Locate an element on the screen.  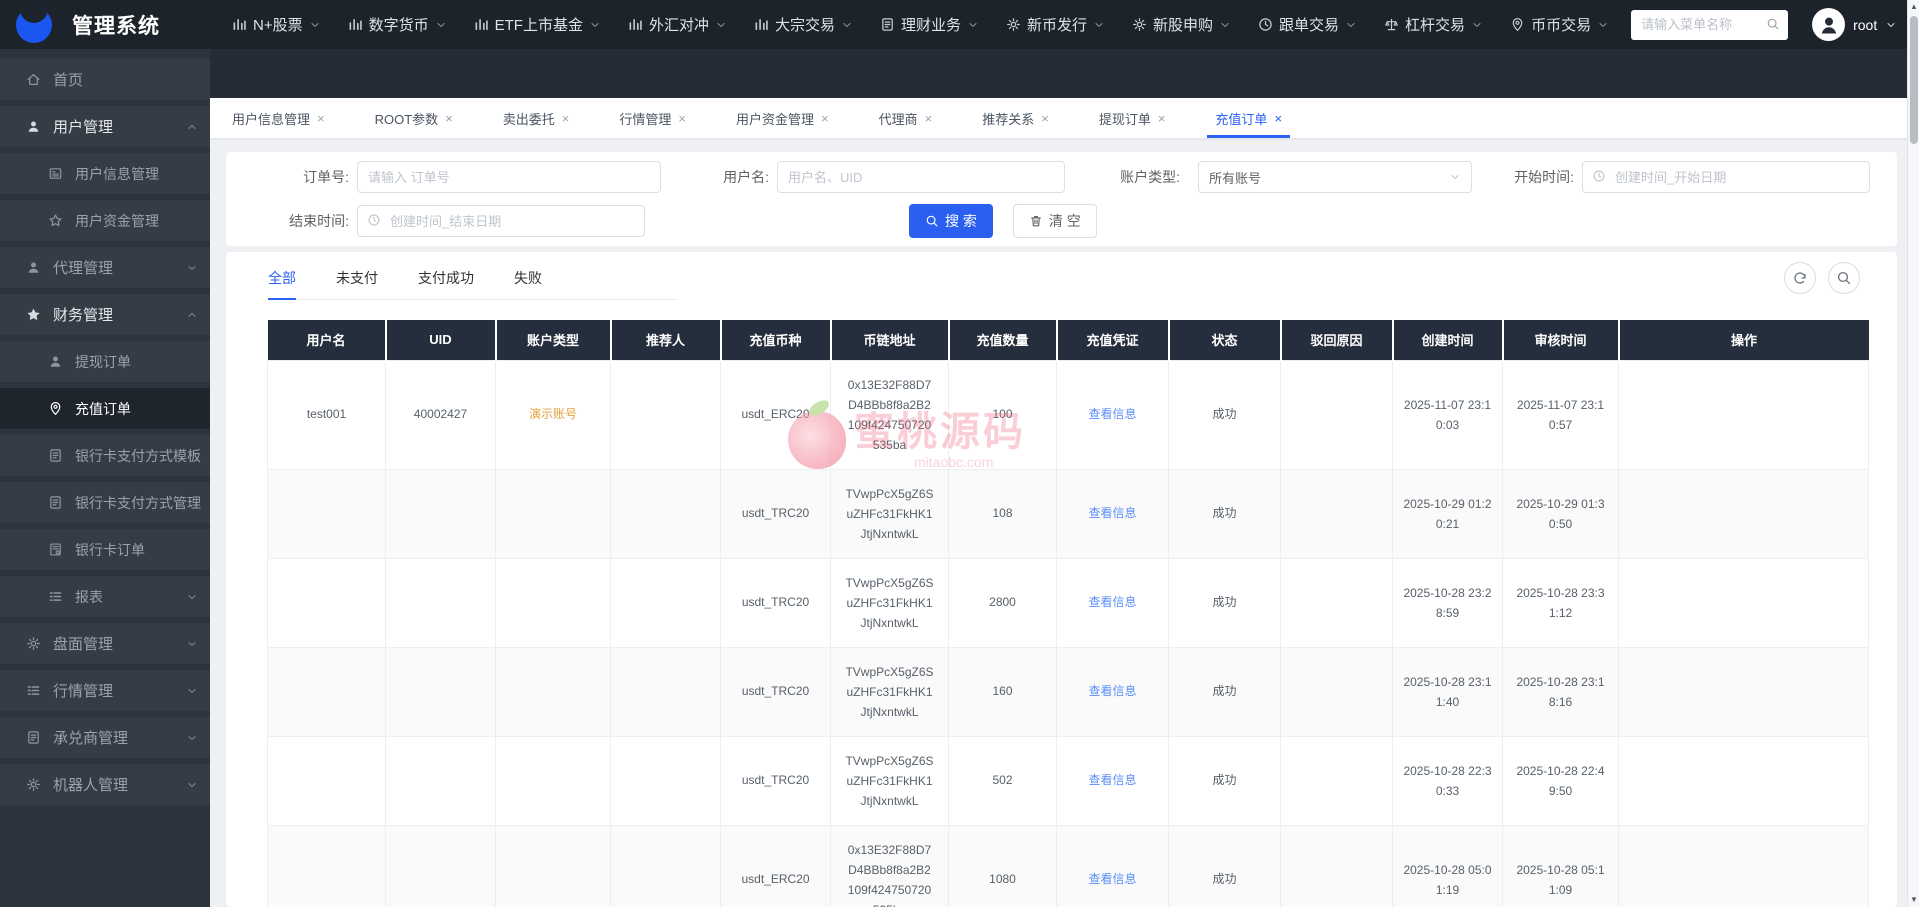
tab-充值订单: 充值订单 × is located at coordinates (1248, 118).